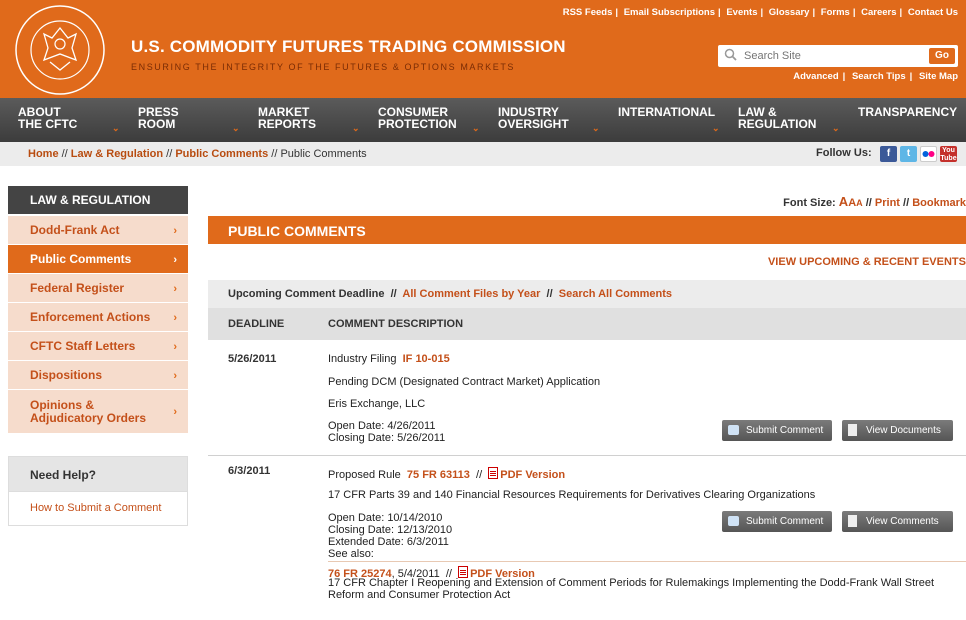  What do you see at coordinates (835, 12) in the screenshot?
I see `forms-link: Forms` at bounding box center [835, 12].